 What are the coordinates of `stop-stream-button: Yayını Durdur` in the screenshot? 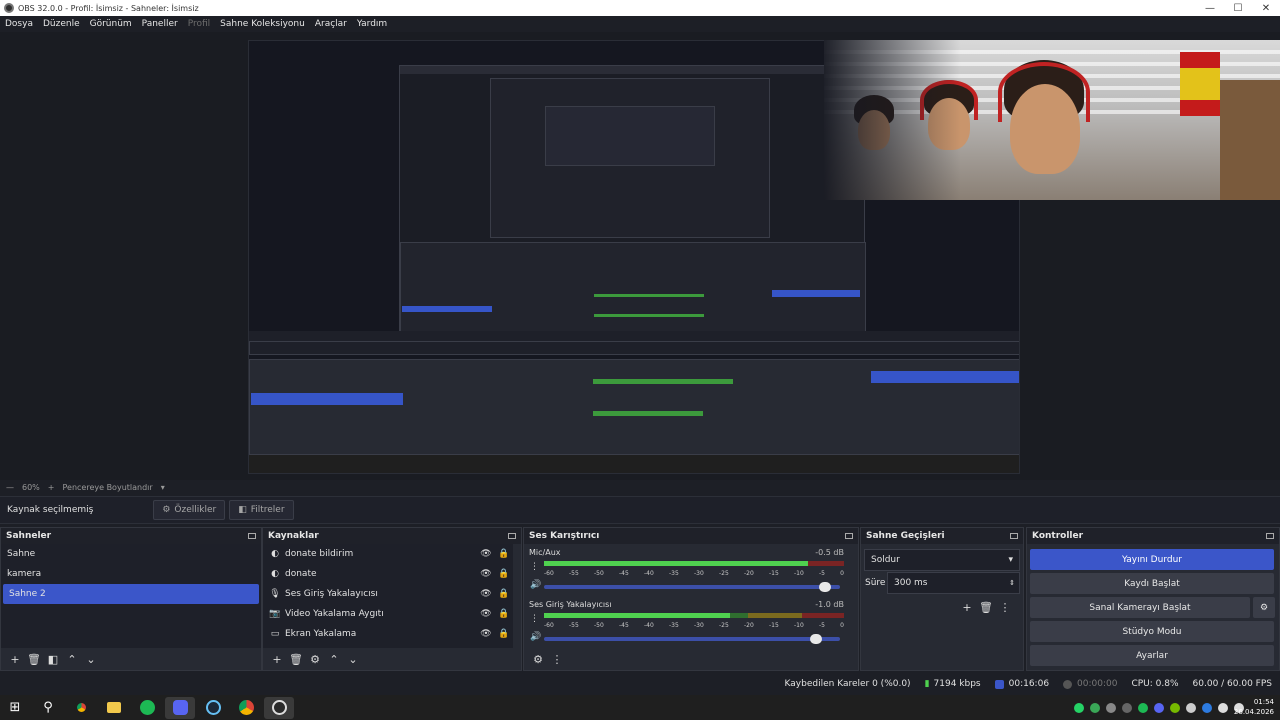 It's located at (1152, 559).